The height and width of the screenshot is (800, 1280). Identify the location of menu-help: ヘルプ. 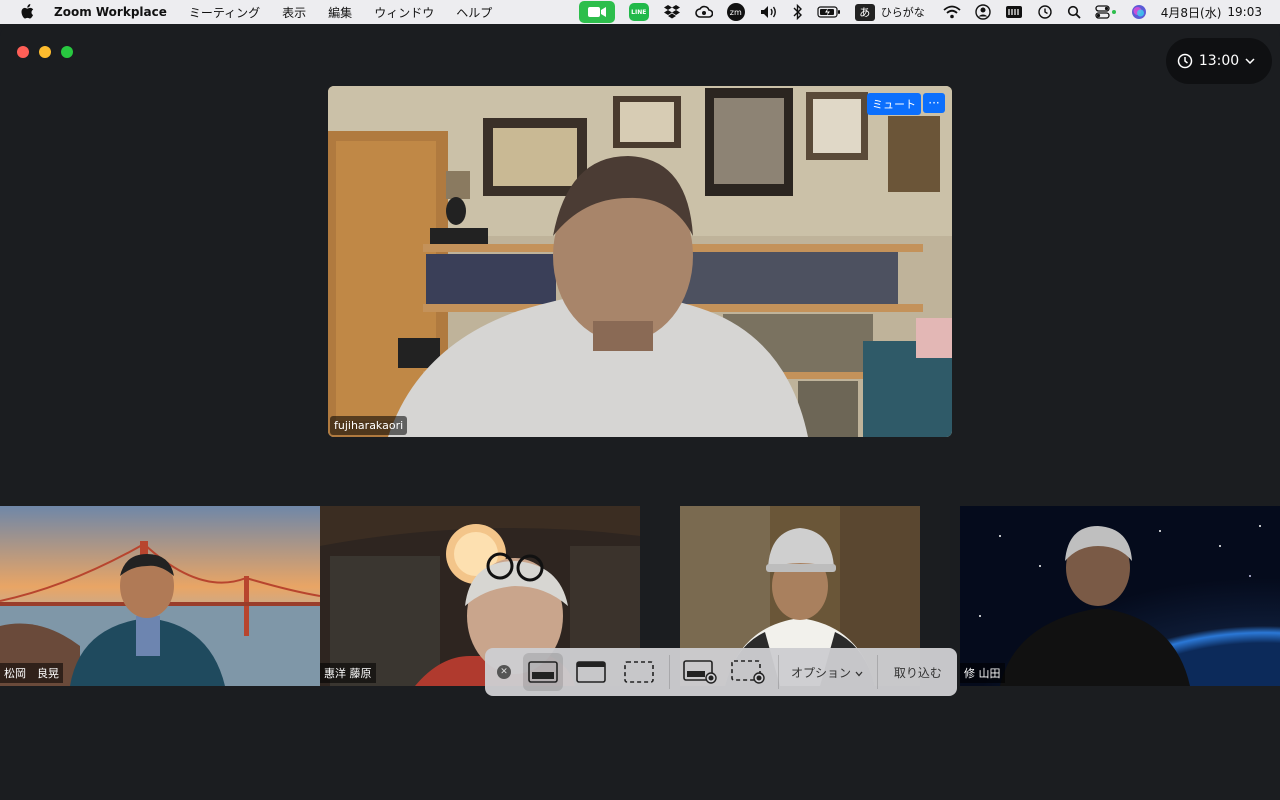
(474, 12).